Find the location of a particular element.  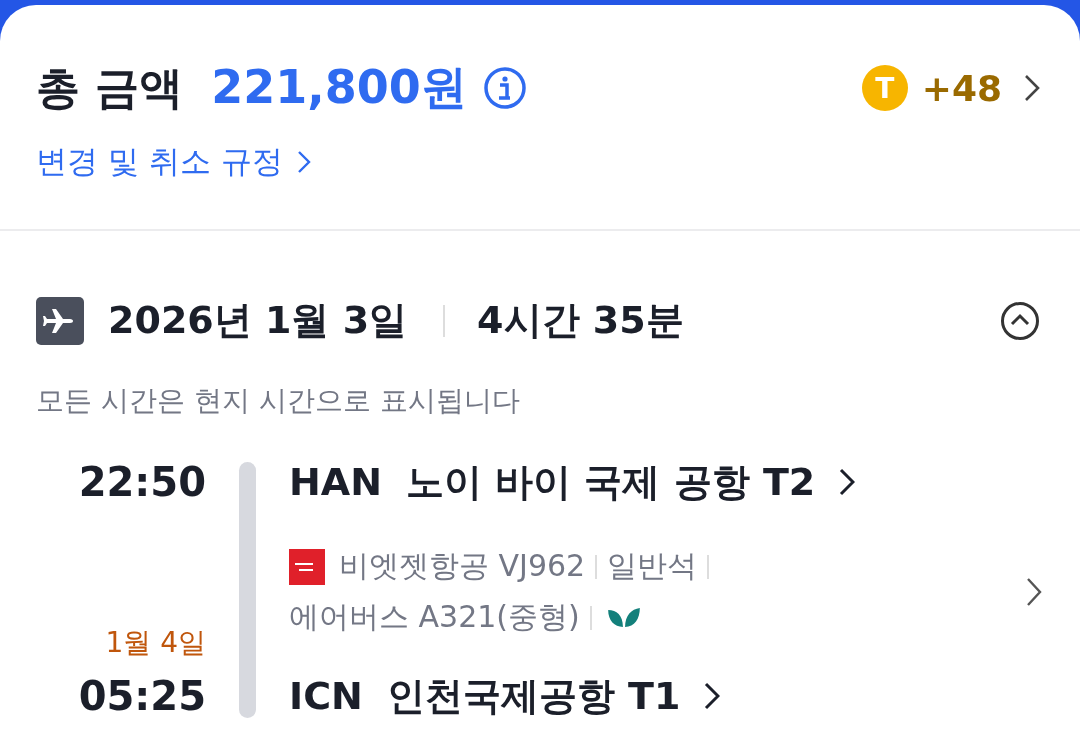

airline-flight: 비엣젯항공 VJ962 is located at coordinates (462, 566).